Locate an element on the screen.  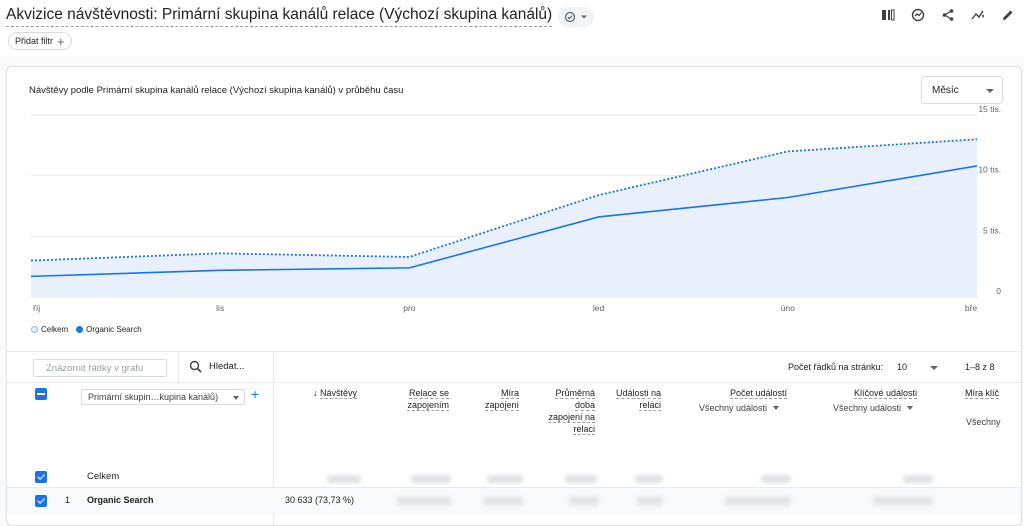
table-row: 1 Organic Search 30 633 (73,73 %) is located at coordinates (514, 500).